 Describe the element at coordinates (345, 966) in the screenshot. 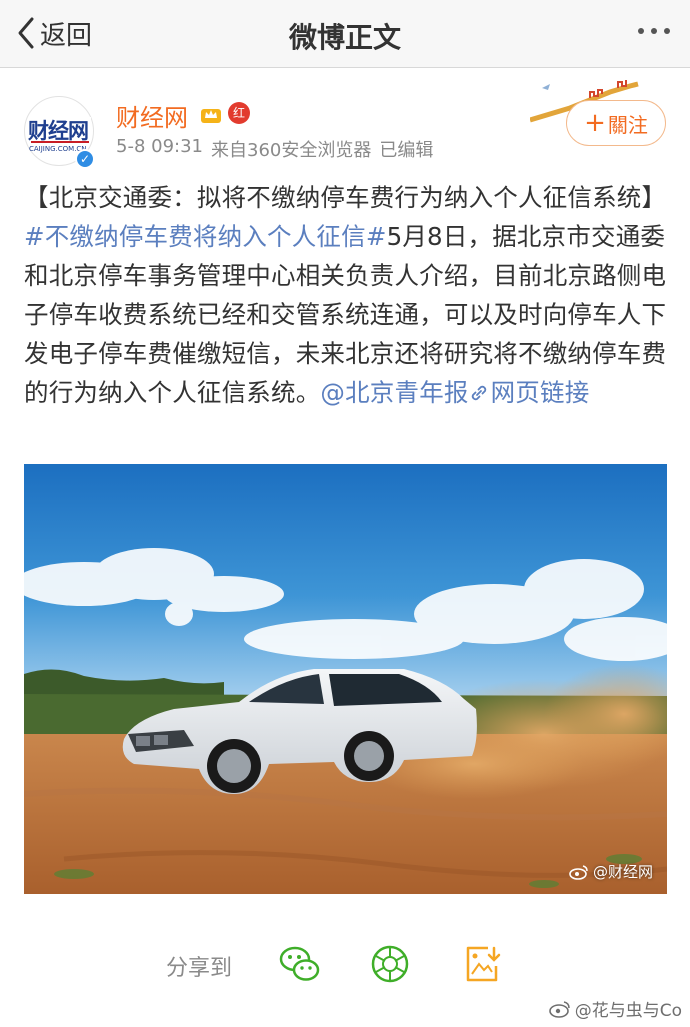

I see `share-bar: 分享到` at that location.